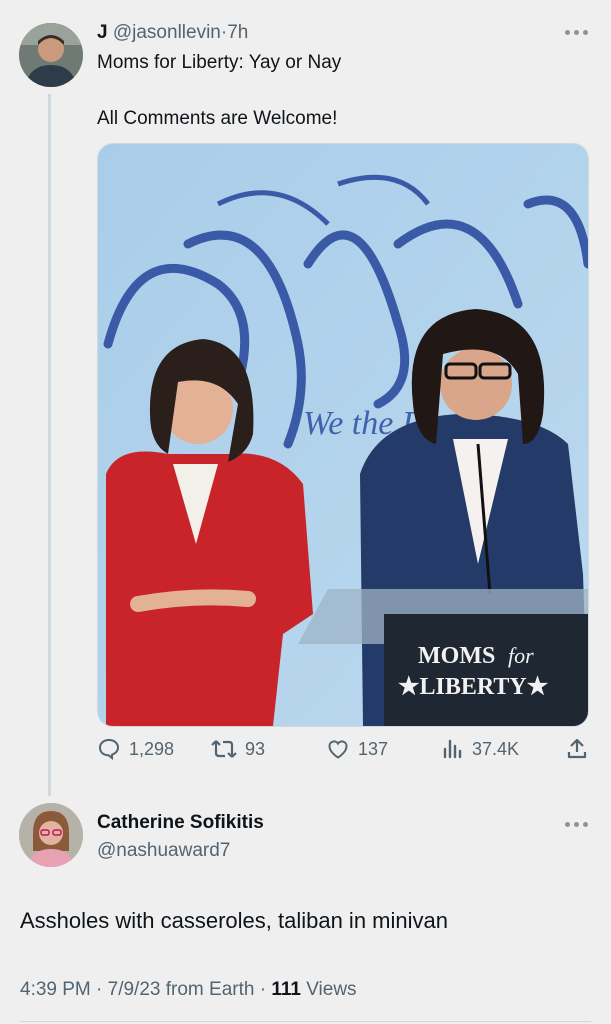 Image resolution: width=611 pixels, height=1024 pixels. Describe the element at coordinates (373, 748) in the screenshot. I see `like-count: 137` at that location.